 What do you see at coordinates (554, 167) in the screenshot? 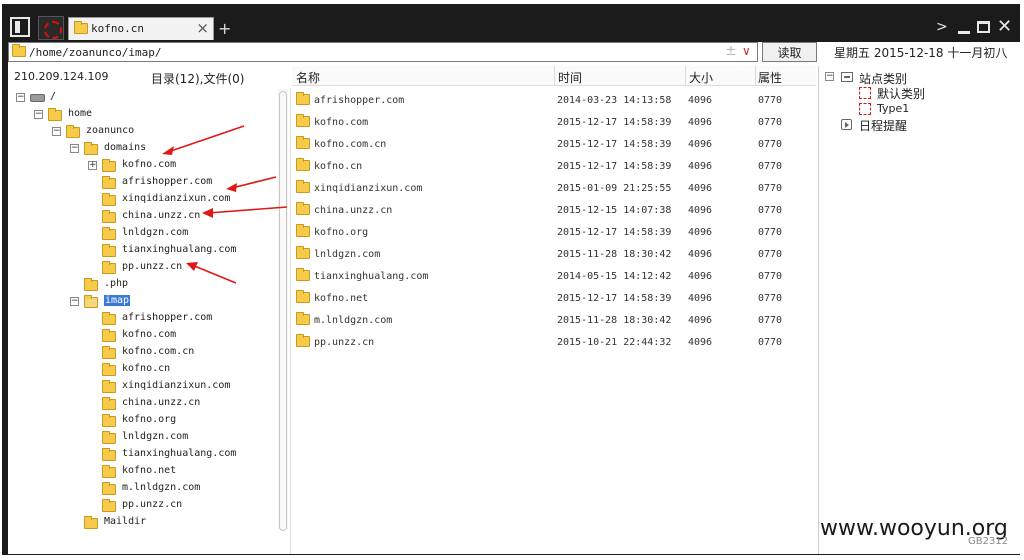
I see `list-item: kofno.cn 2015-12-17 14:58:39 4096 0770` at bounding box center [554, 167].